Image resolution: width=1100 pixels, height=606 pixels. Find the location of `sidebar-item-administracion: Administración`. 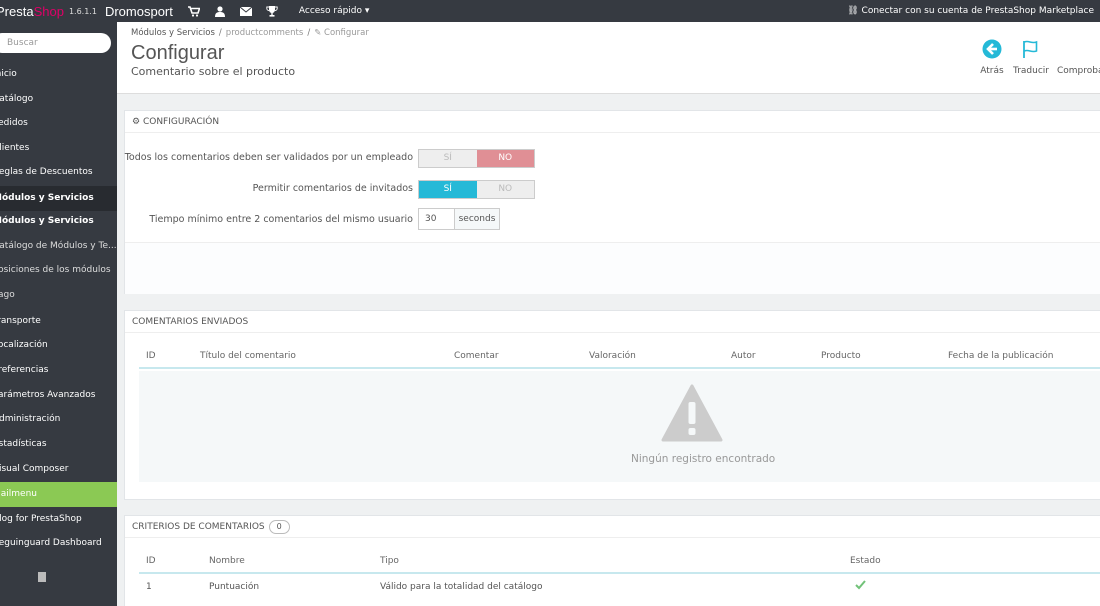

sidebar-item-administracion: Administración is located at coordinates (58, 419).